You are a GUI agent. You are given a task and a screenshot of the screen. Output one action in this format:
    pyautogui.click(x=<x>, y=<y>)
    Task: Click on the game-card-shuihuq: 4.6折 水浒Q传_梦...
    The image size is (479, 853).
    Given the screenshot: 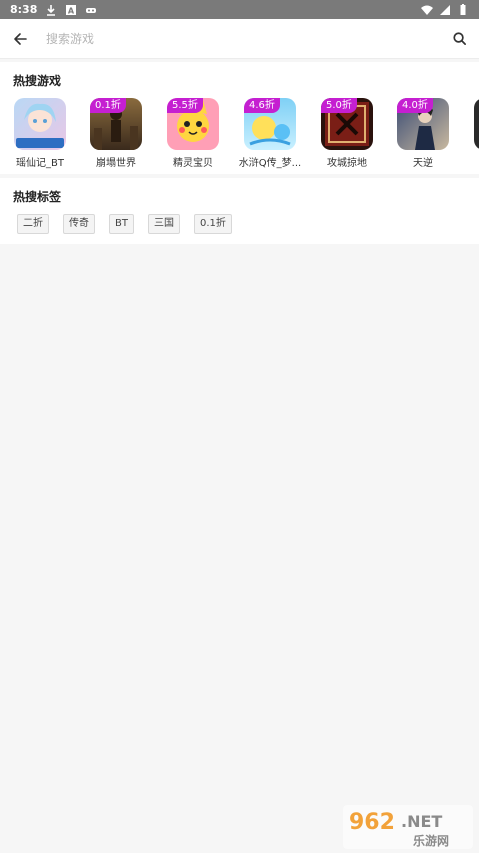 What is the action you would take?
    pyautogui.click(x=270, y=134)
    